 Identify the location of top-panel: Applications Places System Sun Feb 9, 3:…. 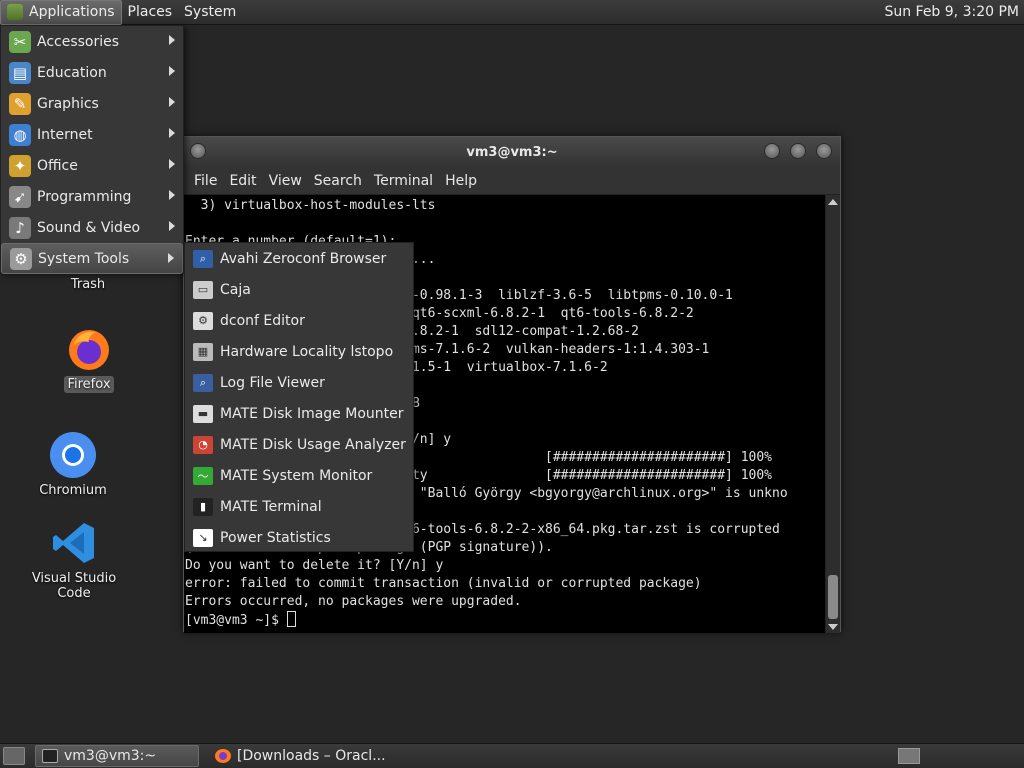
(512, 12).